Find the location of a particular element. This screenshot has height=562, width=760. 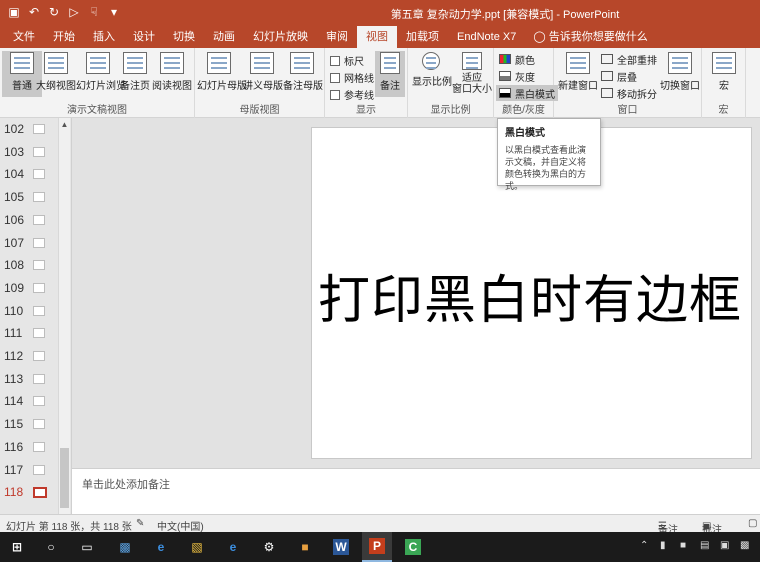

black-white-button: 黑白模式 is located at coordinates (527, 93).